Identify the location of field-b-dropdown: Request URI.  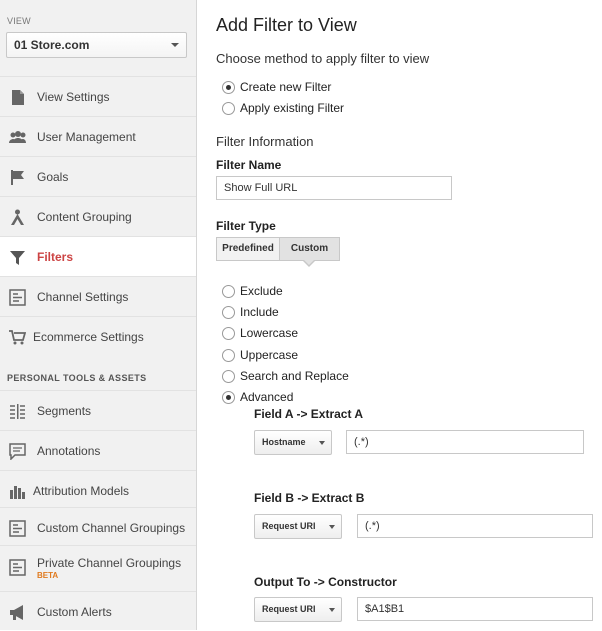
(298, 526).